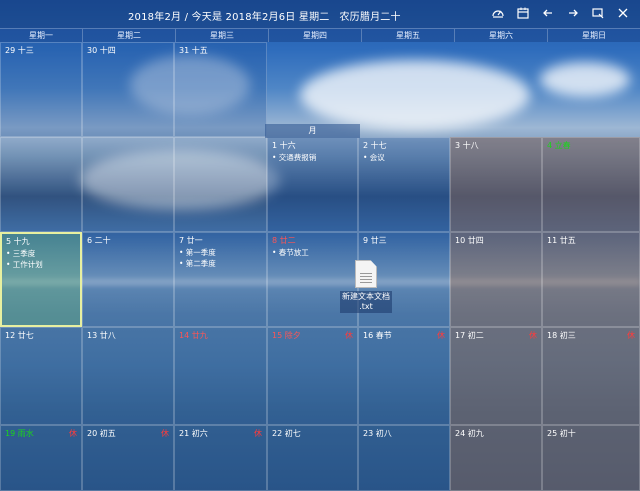 The image size is (640, 491). I want to click on header-toolbar, so click(560, 13).